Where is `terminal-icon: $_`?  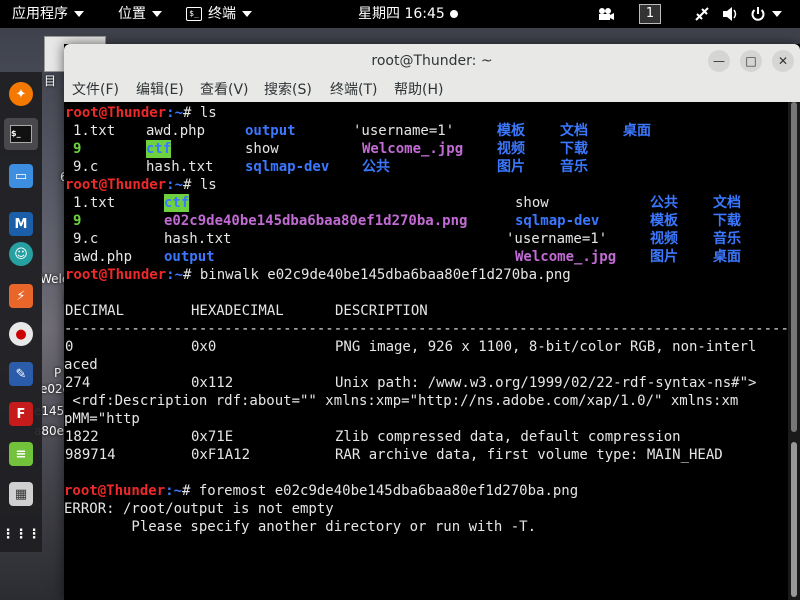 terminal-icon: $_ is located at coordinates (194, 14).